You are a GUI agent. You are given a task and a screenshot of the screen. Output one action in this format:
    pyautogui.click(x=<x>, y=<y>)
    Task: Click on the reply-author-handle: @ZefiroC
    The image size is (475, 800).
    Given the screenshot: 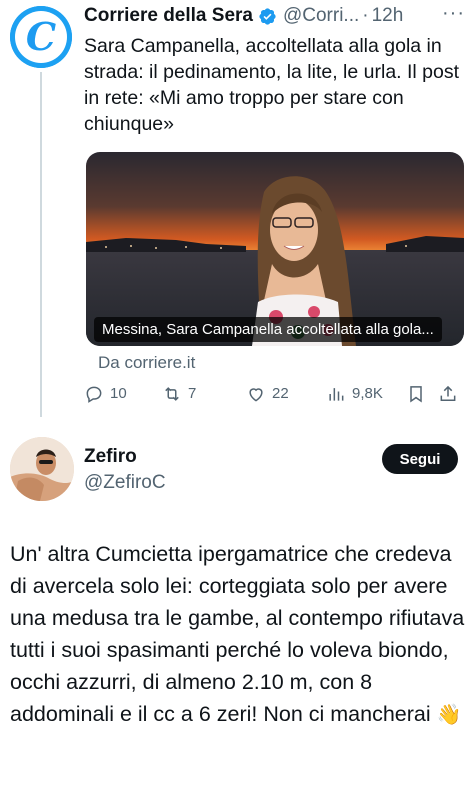 What is the action you would take?
    pyautogui.click(x=125, y=483)
    